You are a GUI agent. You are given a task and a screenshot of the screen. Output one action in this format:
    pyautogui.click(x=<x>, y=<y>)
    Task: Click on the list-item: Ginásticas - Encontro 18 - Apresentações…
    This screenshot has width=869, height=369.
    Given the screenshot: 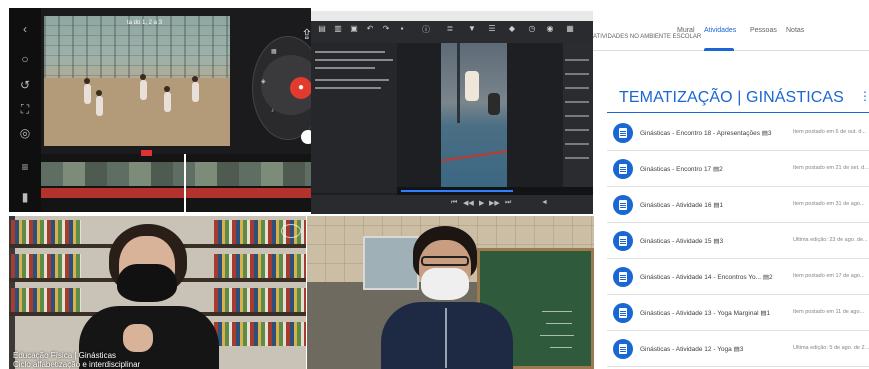 What is the action you would take?
    pyautogui.click(x=738, y=133)
    